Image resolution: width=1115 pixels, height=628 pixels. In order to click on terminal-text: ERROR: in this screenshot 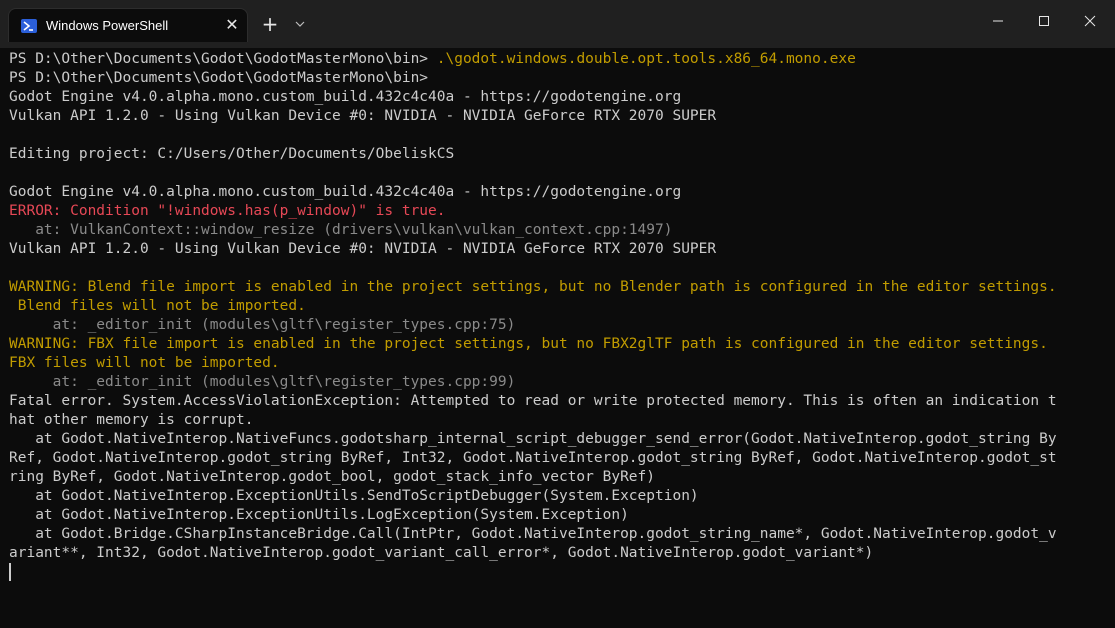, I will do `click(40, 211)`.